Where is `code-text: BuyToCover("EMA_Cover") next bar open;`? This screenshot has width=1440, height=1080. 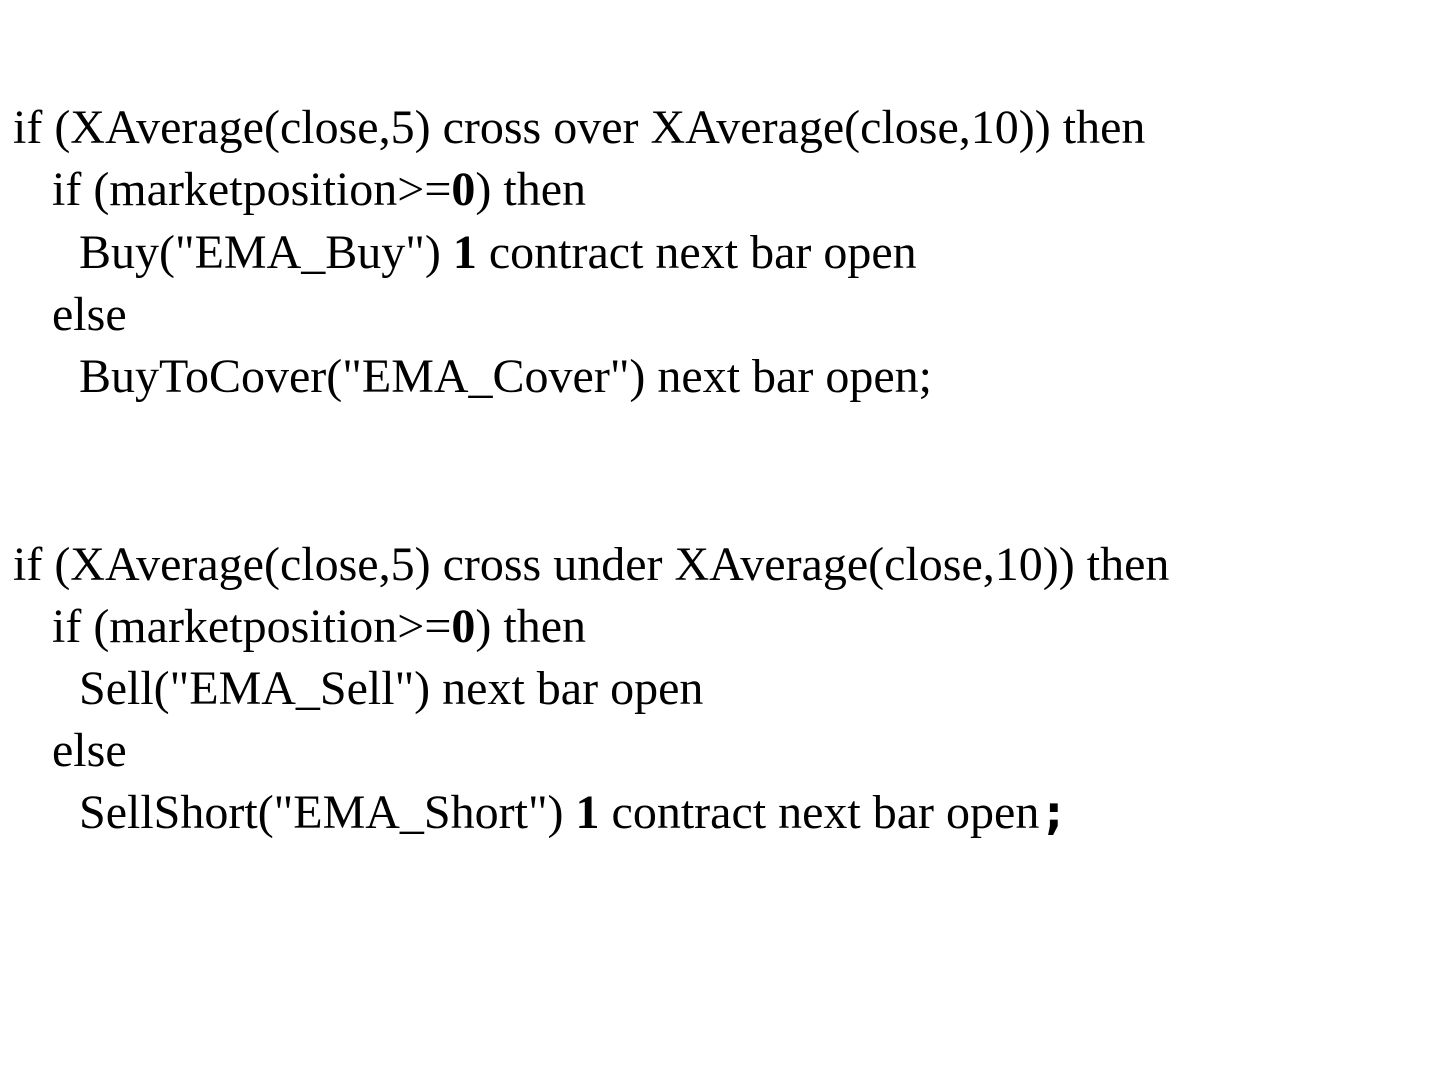
code-text: BuyToCover("EMA_Cover") next bar open; is located at coordinates (505, 376).